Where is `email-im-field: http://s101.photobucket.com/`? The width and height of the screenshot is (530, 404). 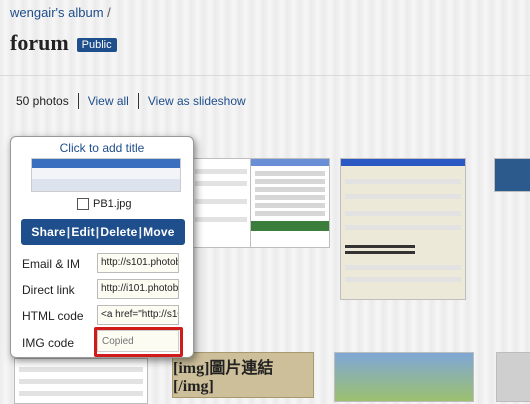
email-im-field: http://s101.photobucket.com/ is located at coordinates (138, 263).